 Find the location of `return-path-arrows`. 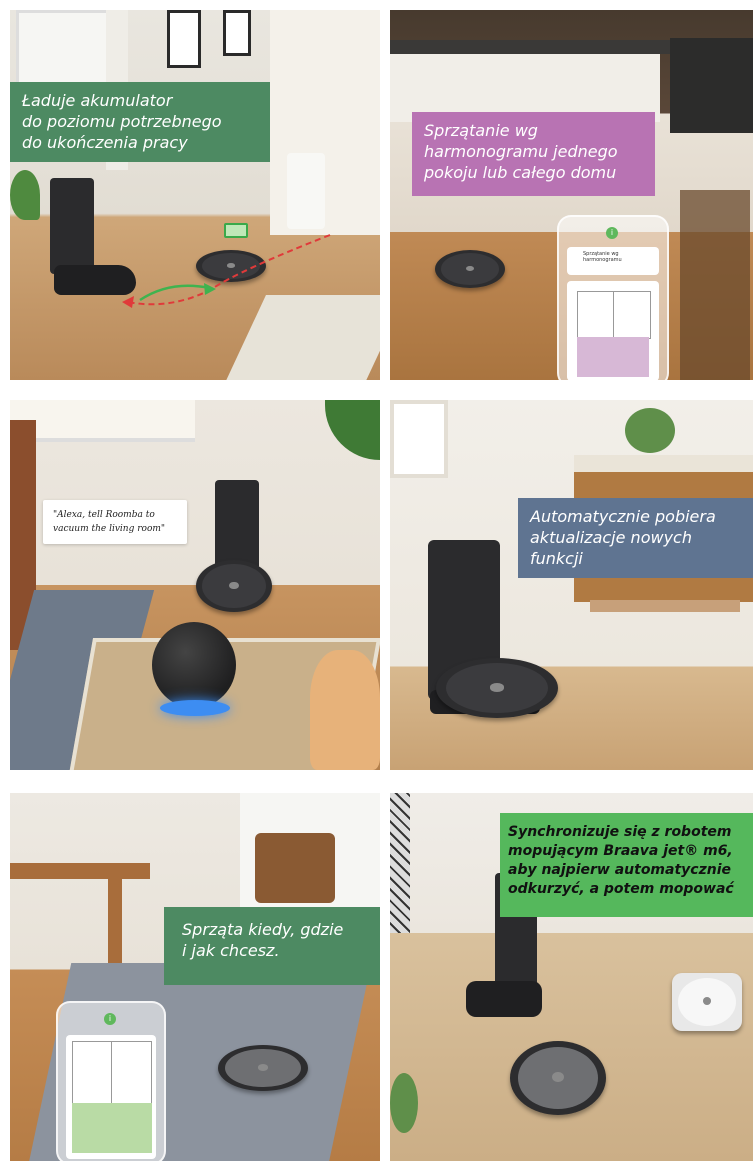

return-path-arrows is located at coordinates (226, 271).